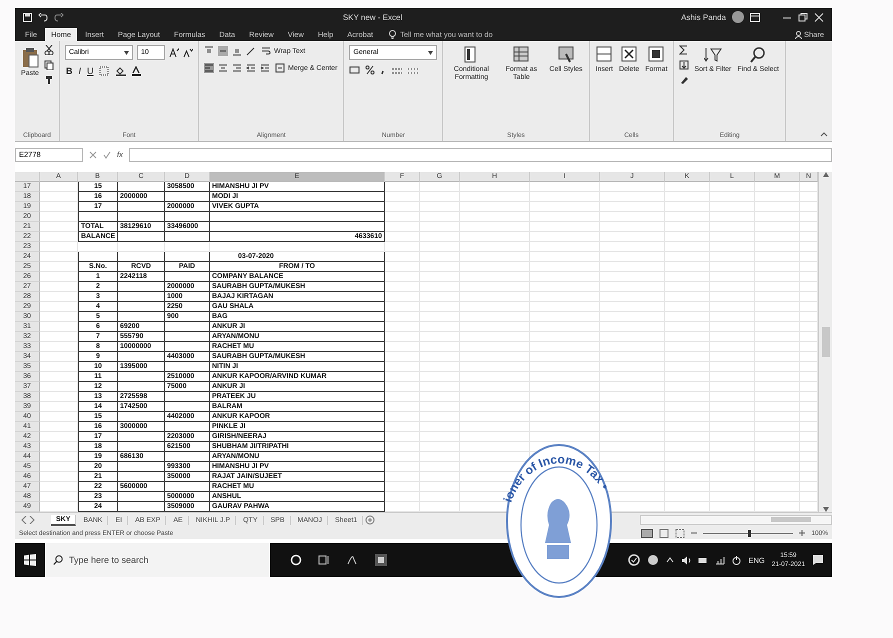 Image resolution: width=893 pixels, height=638 pixels. I want to click on volume-icon, so click(686, 560).